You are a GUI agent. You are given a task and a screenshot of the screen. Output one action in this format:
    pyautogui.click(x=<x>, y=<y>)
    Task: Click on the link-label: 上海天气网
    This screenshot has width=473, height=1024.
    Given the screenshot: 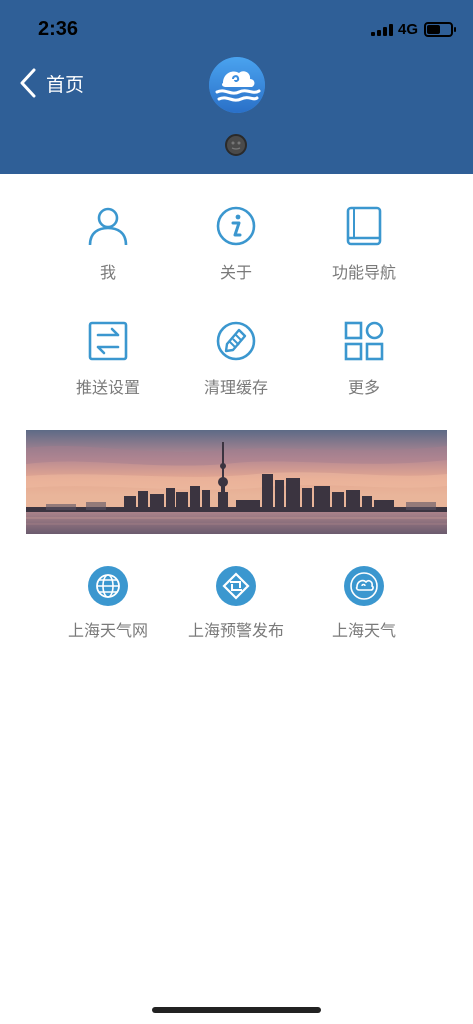 What is the action you would take?
    pyautogui.click(x=107, y=631)
    